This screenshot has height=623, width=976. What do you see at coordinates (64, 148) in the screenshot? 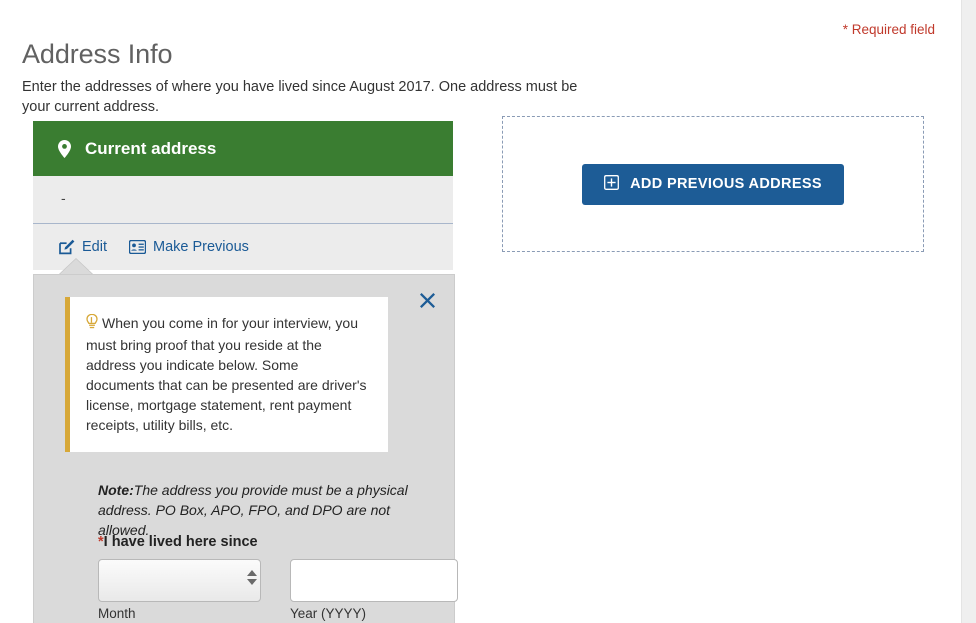
I see `map-marker-icon` at bounding box center [64, 148].